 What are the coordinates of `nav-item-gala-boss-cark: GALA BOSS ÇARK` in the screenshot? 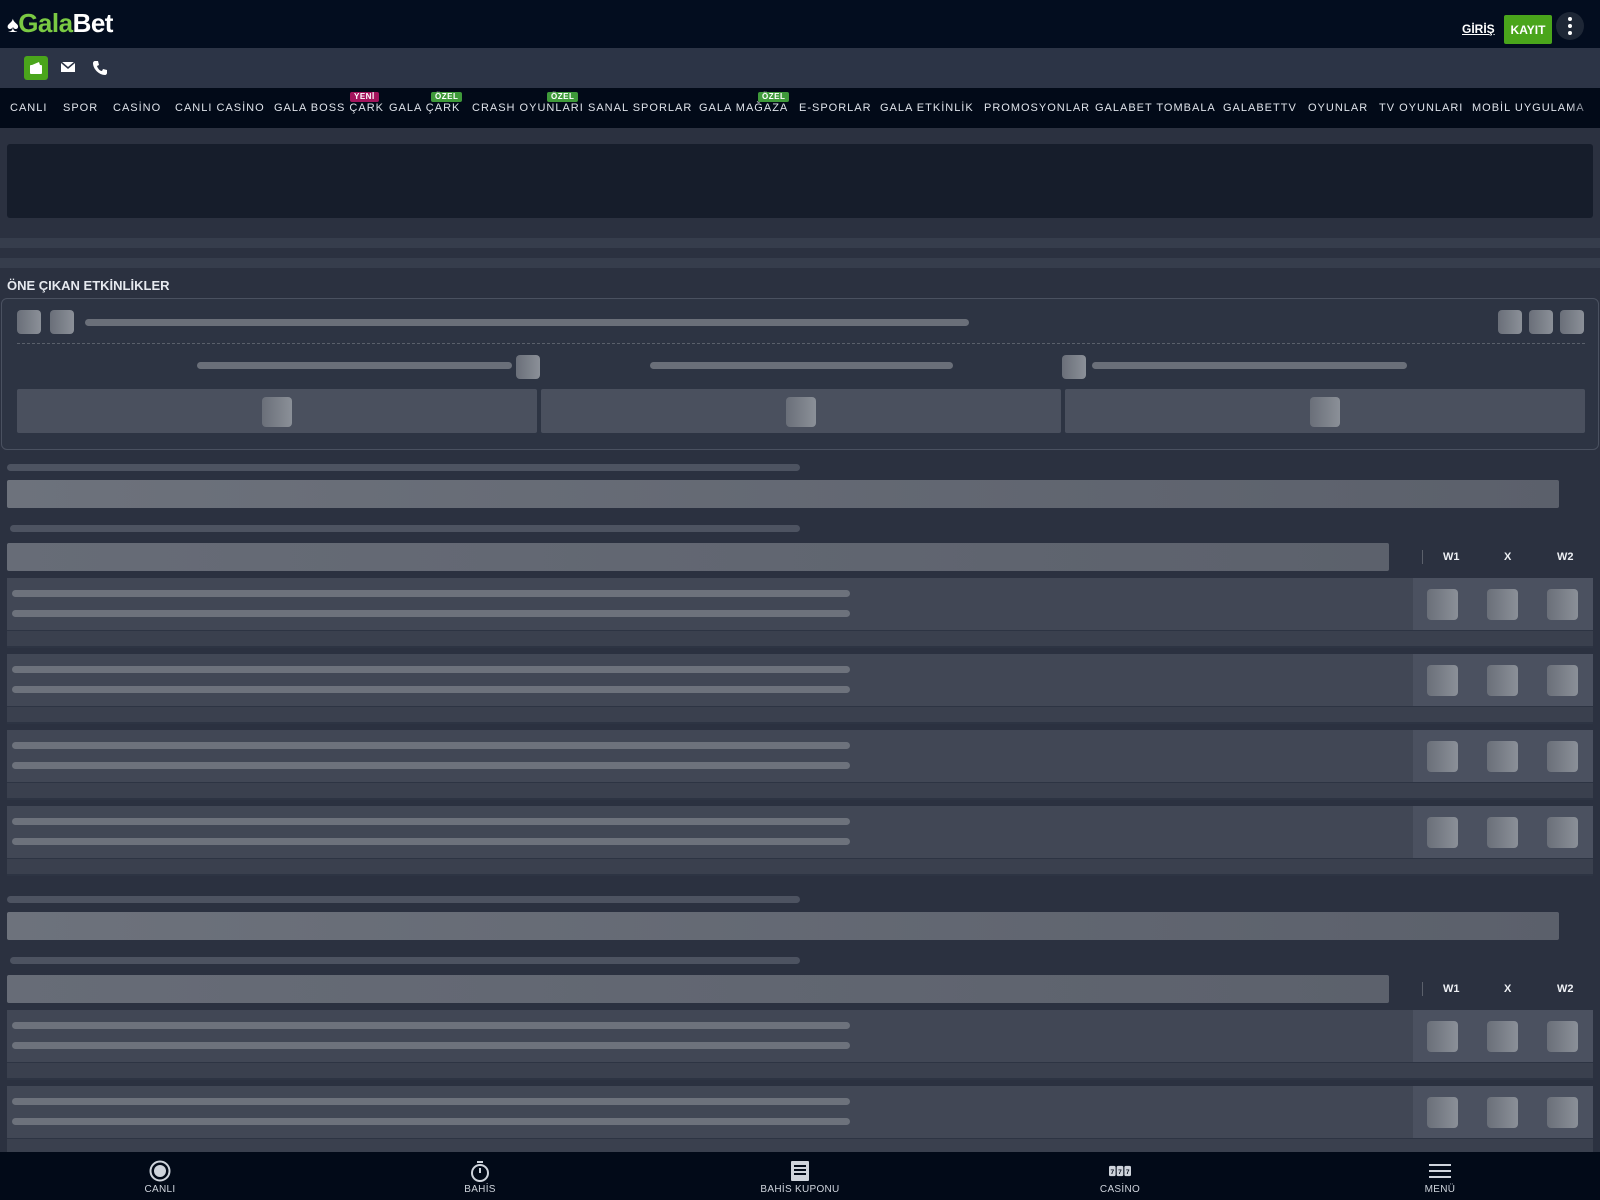 It's located at (329, 108).